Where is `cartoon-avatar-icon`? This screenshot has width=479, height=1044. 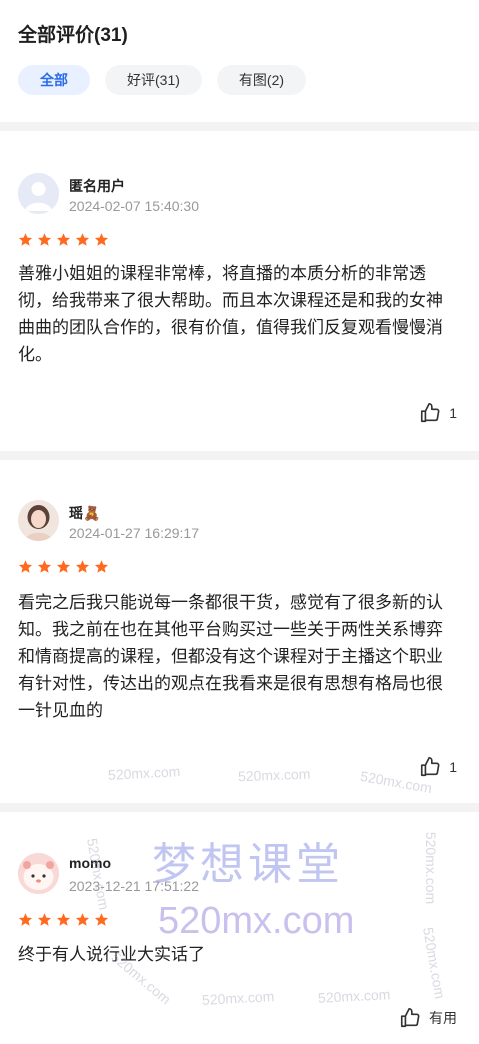
cartoon-avatar-icon is located at coordinates (38, 873).